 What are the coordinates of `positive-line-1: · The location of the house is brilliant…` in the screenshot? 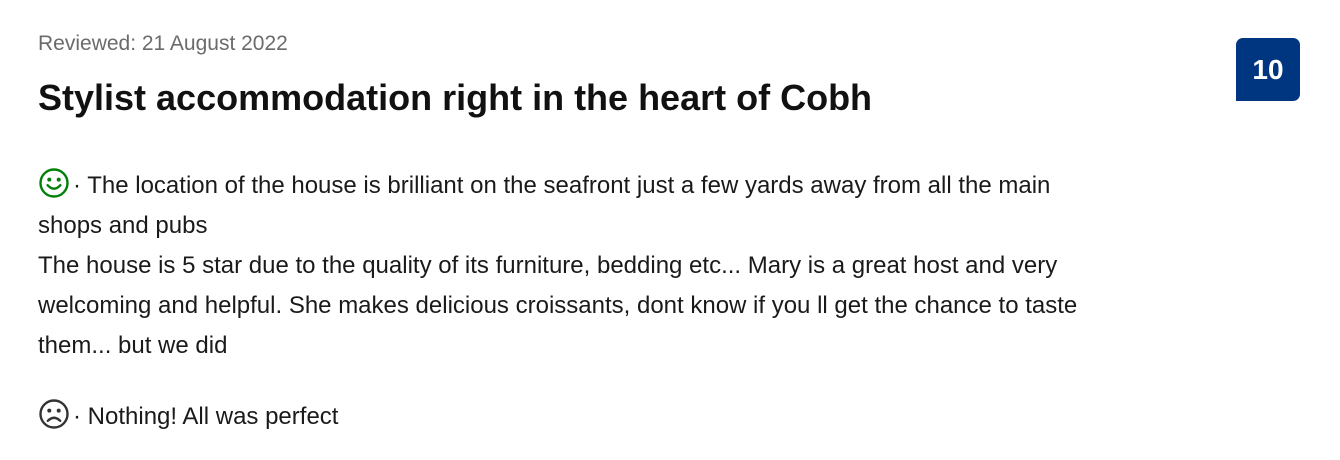 It's located at (658, 186).